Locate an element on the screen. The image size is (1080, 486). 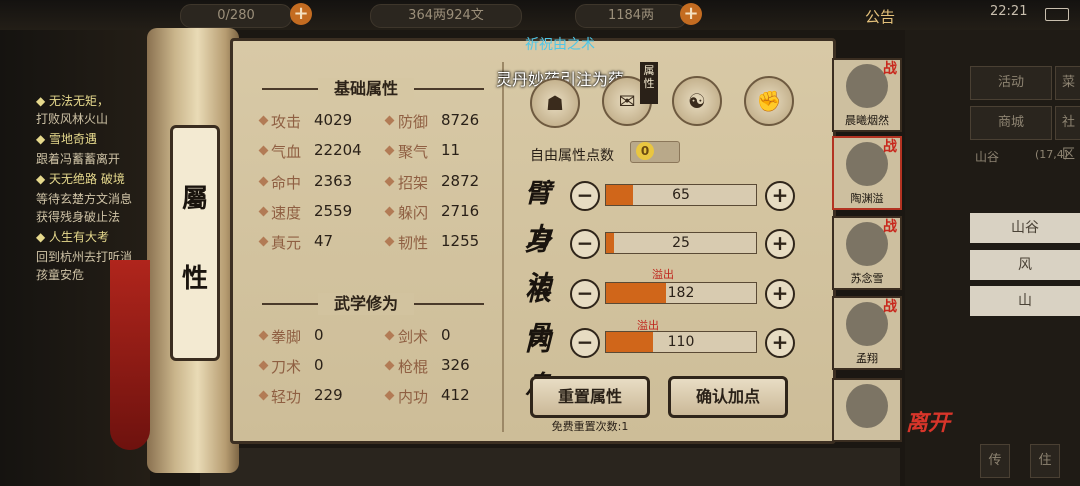
mall-button: 商城 is located at coordinates (1011, 123).